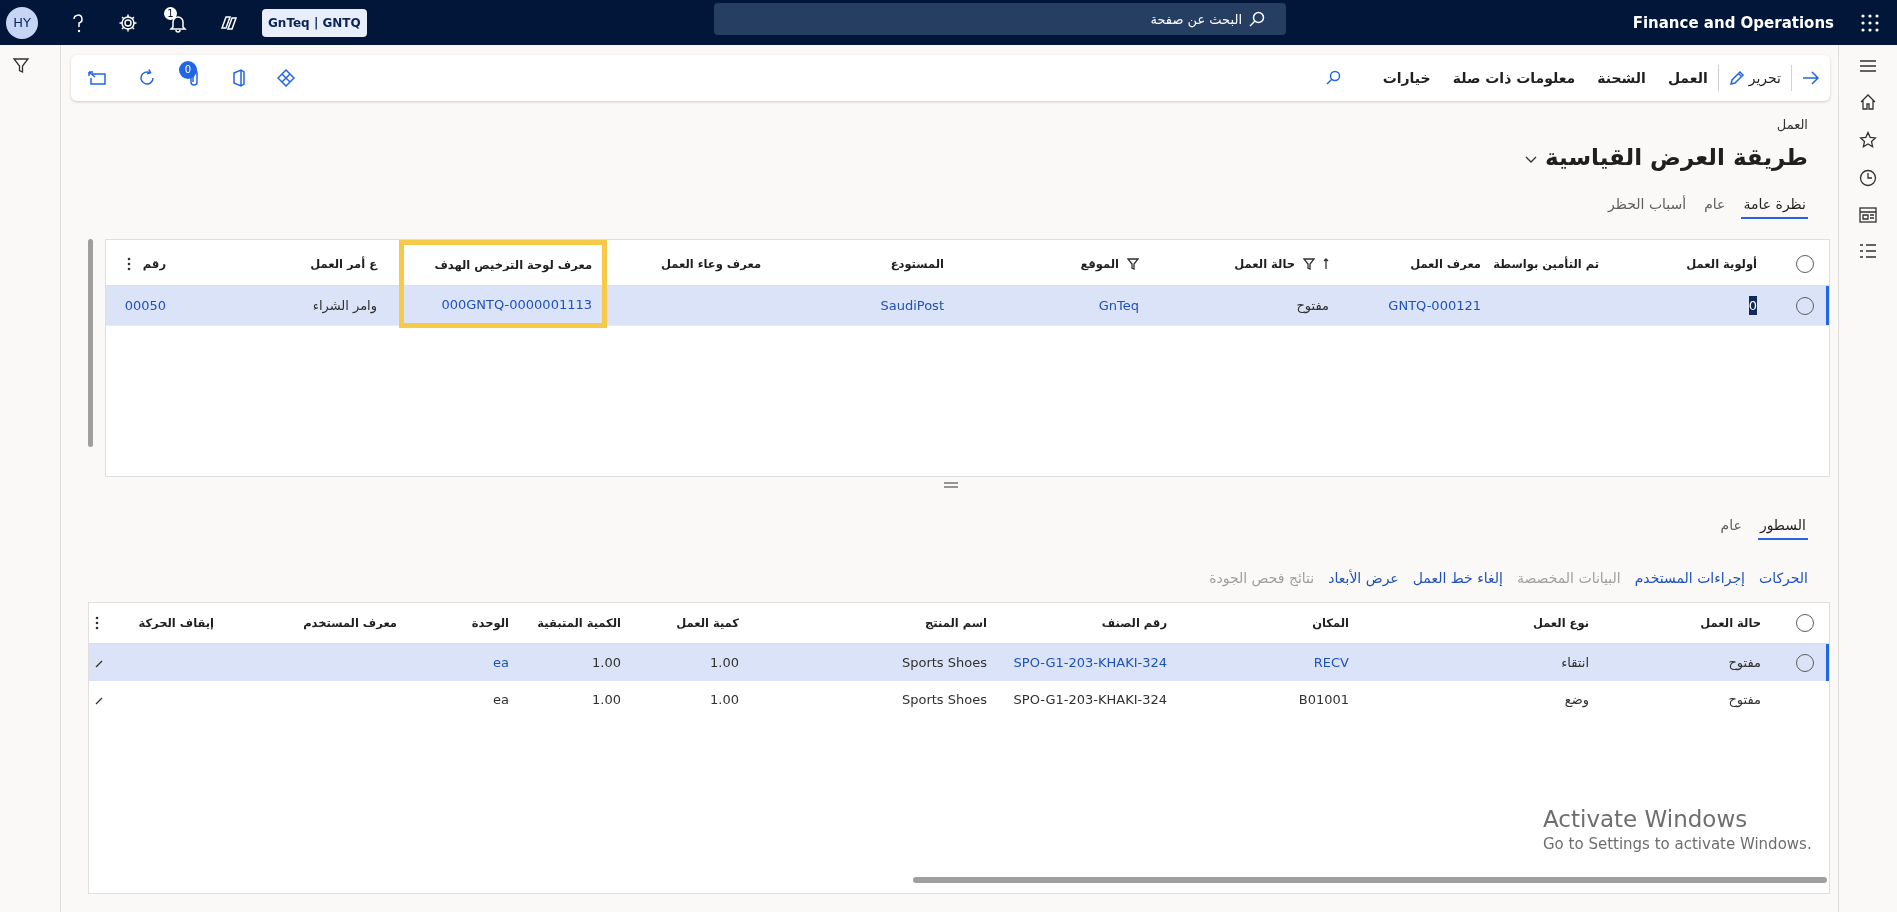  I want to click on column-header-cell: إيقاف الحركة, so click(166, 623).